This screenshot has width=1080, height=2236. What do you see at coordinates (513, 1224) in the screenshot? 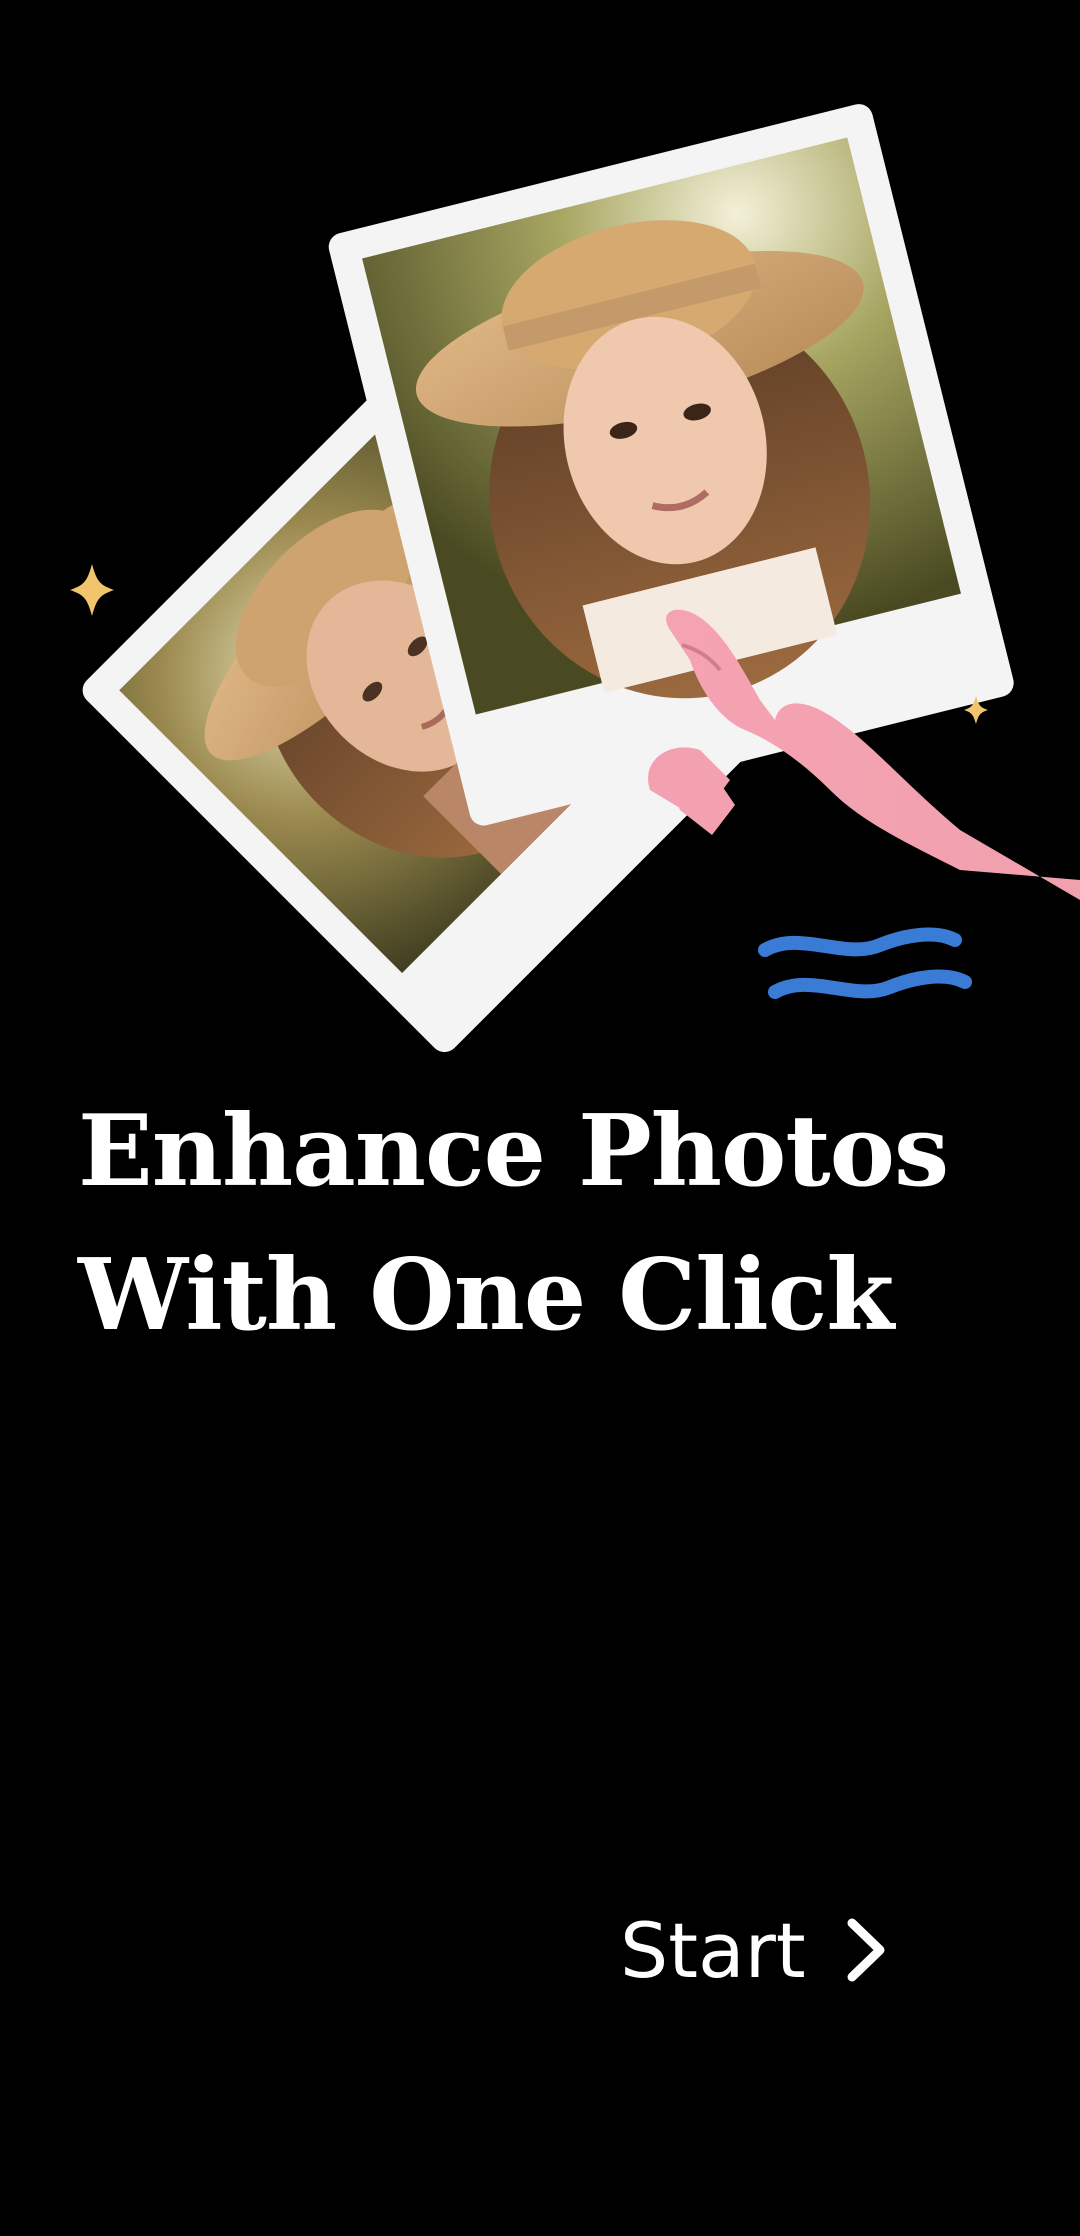
I see `onboarding-headline: Enhance Photos With One Click` at bounding box center [513, 1224].